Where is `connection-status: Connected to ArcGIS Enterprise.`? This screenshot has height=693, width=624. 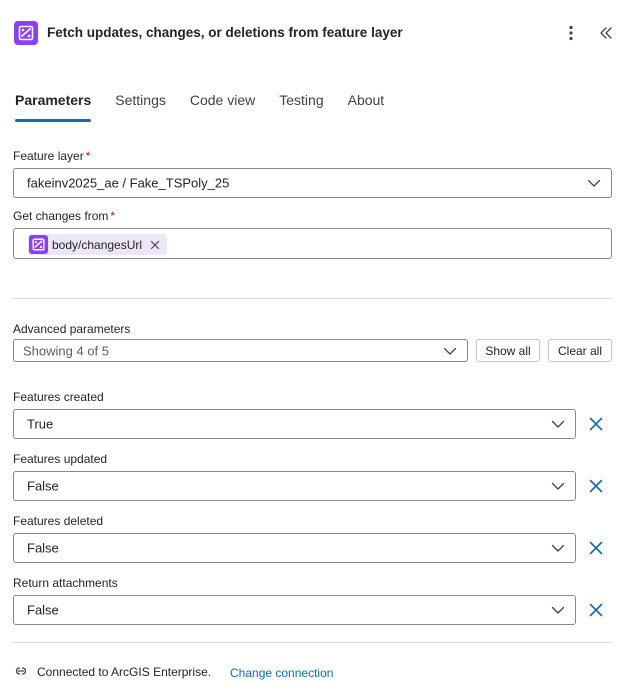 connection-status: Connected to ArcGIS Enterprise. is located at coordinates (124, 672).